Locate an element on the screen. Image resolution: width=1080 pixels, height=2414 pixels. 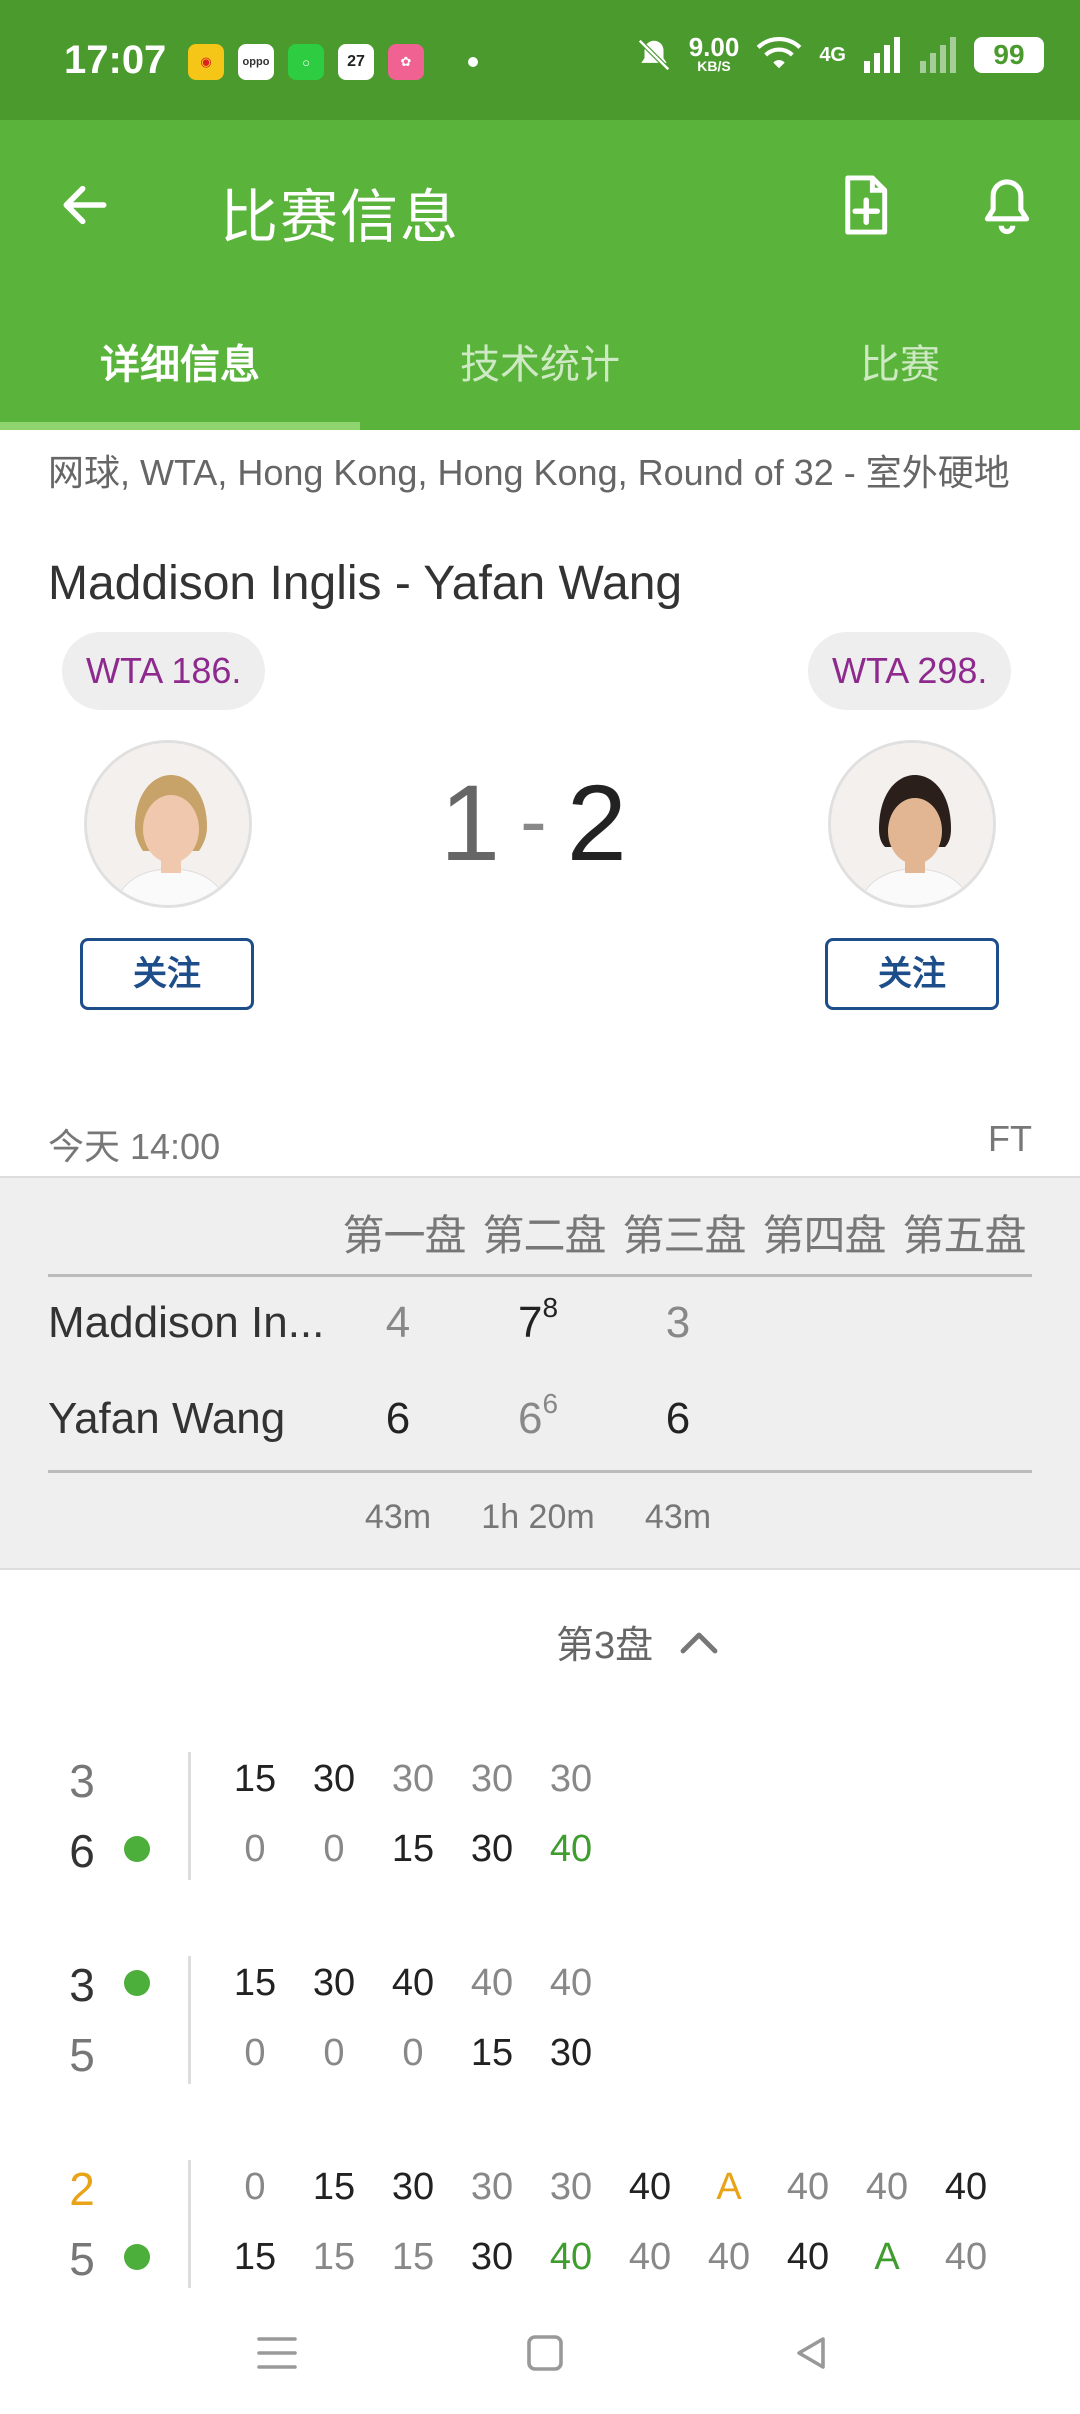
triangle-back-icon is located at coordinates (811, 2353).